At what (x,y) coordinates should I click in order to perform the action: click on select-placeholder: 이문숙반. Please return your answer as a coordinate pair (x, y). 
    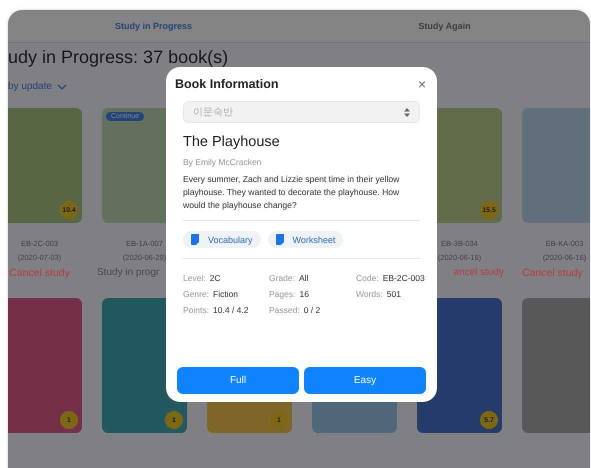
    Looking at the image, I should click on (213, 112).